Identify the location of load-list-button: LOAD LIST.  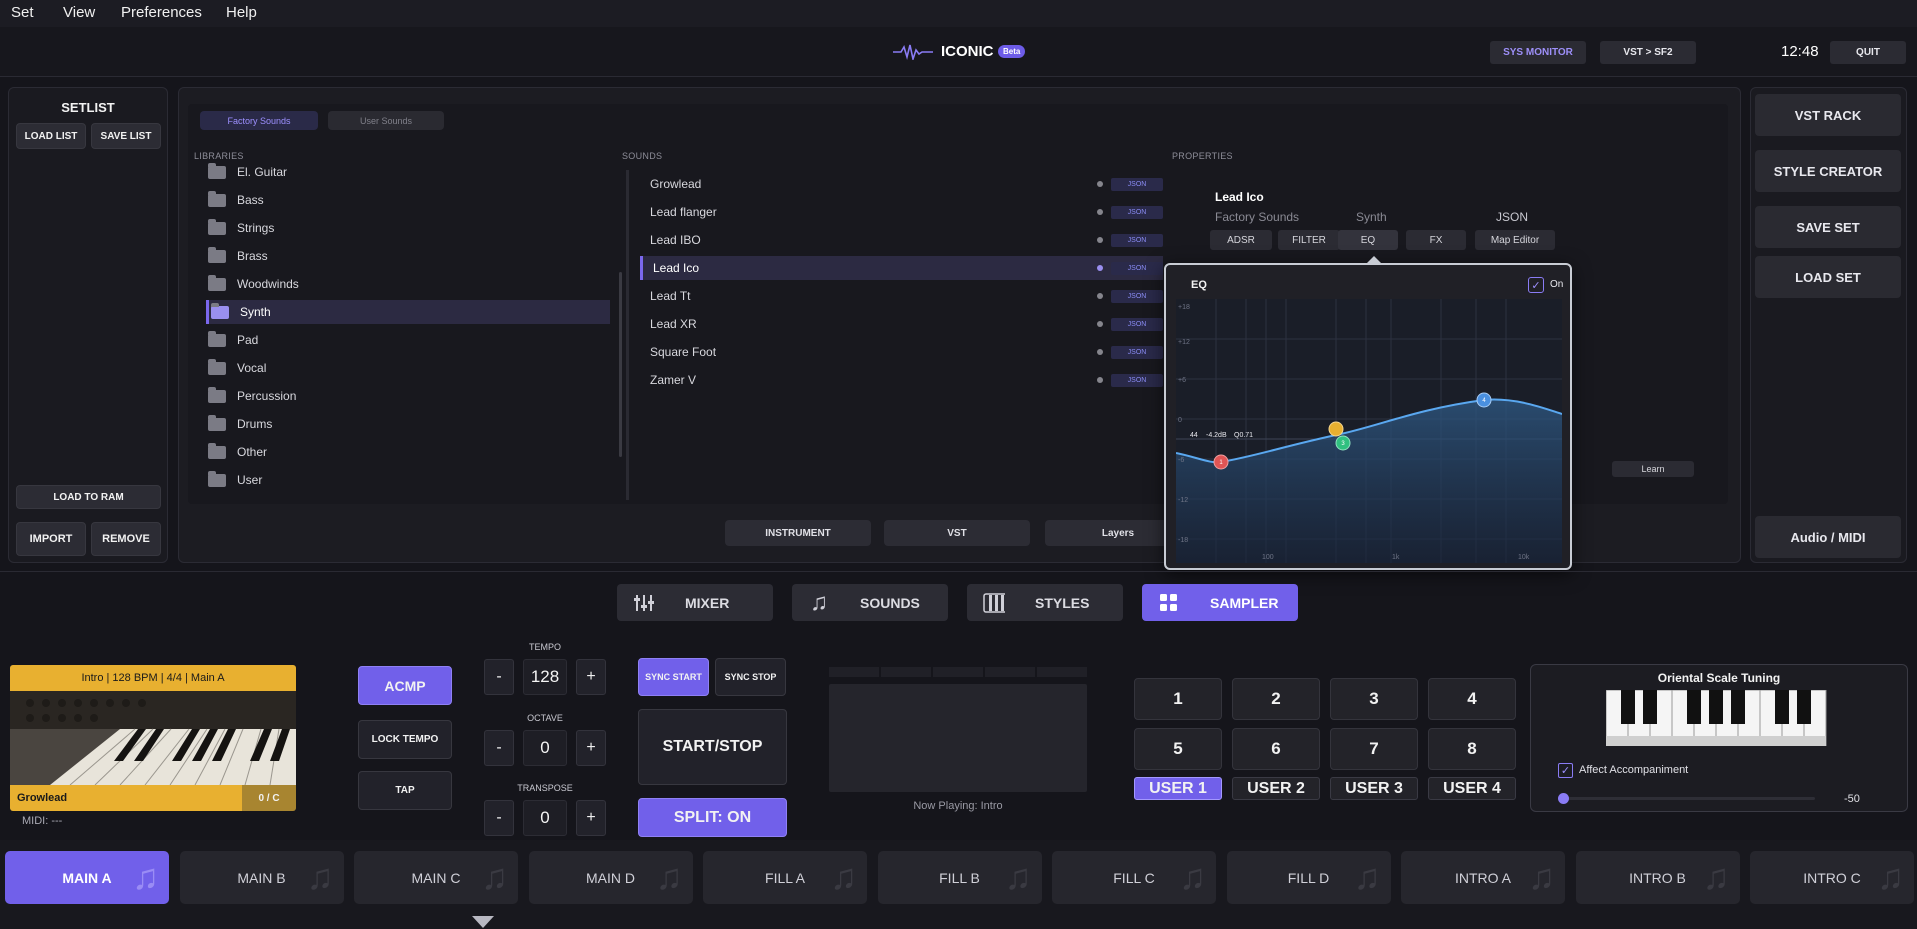
(51, 136).